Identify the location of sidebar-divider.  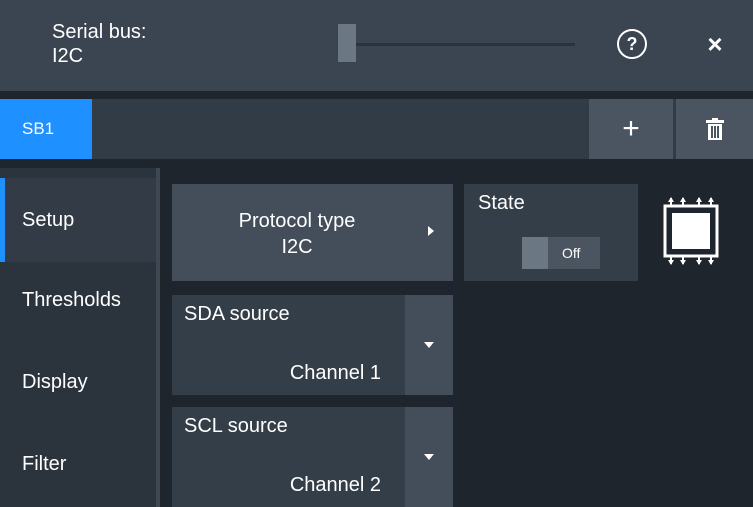
(158, 337).